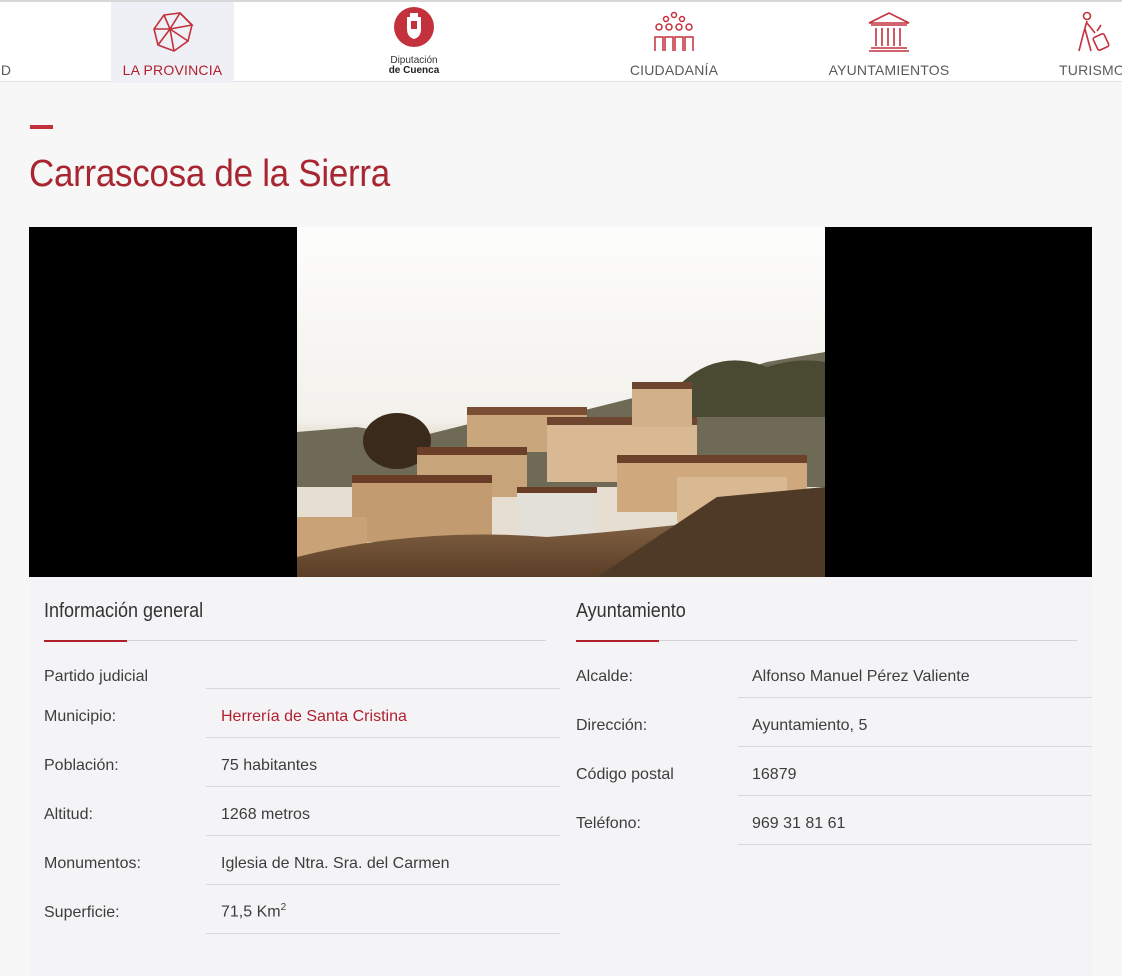 The width and height of the screenshot is (1122, 976). I want to click on info-general-title: Información general, so click(124, 611).